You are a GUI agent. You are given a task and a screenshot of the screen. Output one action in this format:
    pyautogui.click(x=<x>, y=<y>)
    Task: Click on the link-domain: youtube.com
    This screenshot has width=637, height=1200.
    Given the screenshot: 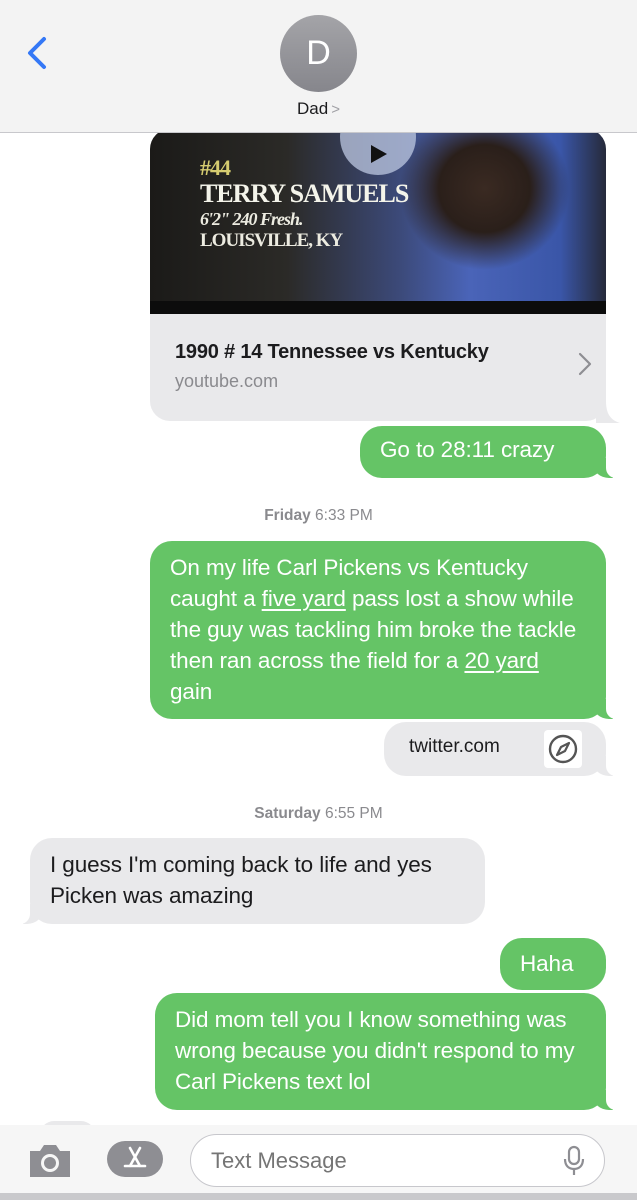 What is the action you would take?
    pyautogui.click(x=227, y=381)
    